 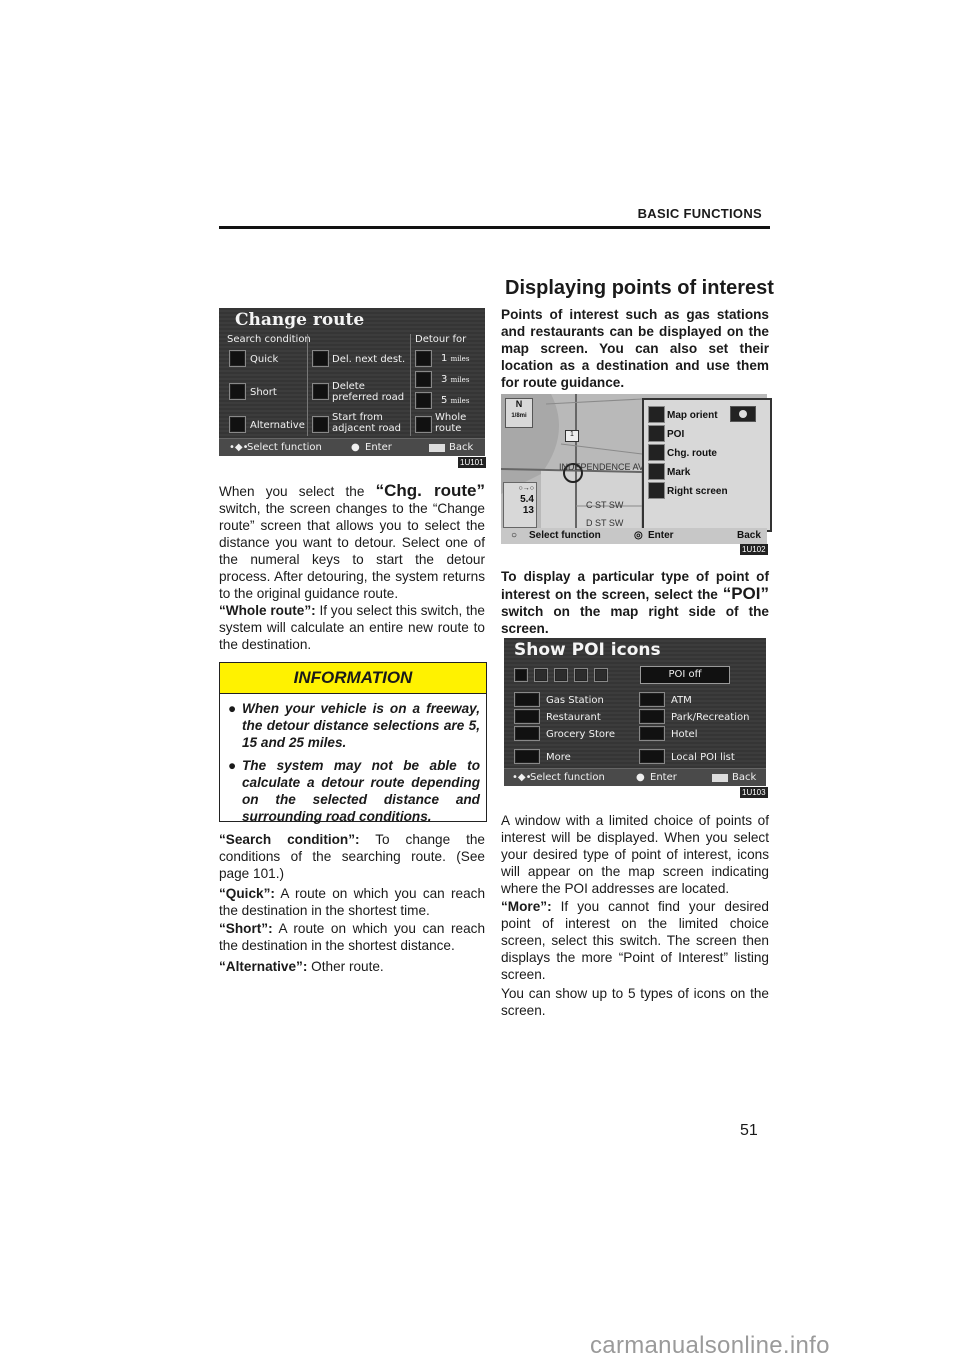 I want to click on more-label: More, so click(x=558, y=757).